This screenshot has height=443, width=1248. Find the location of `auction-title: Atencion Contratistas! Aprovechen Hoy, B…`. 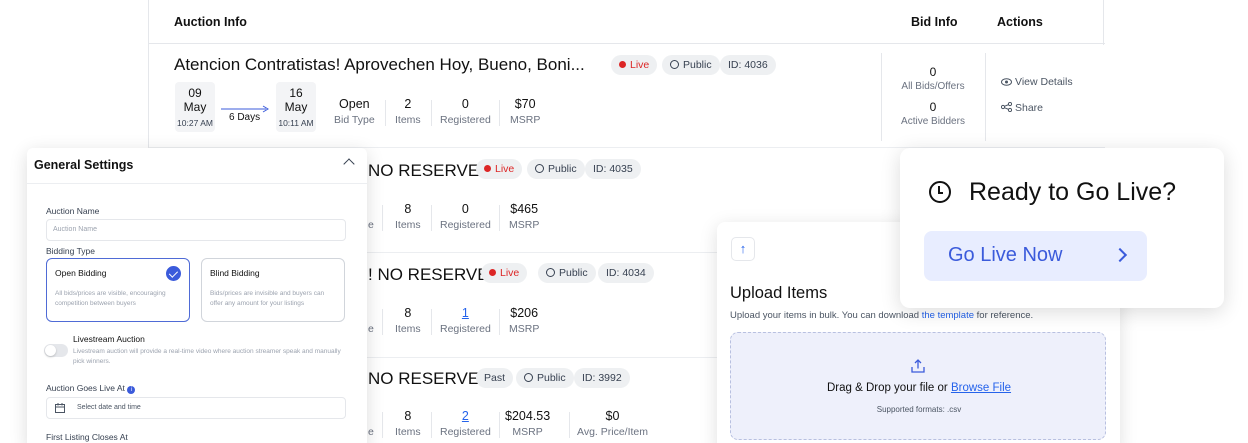

auction-title: Atencion Contratistas! Aprovechen Hoy, B… is located at coordinates (379, 65).